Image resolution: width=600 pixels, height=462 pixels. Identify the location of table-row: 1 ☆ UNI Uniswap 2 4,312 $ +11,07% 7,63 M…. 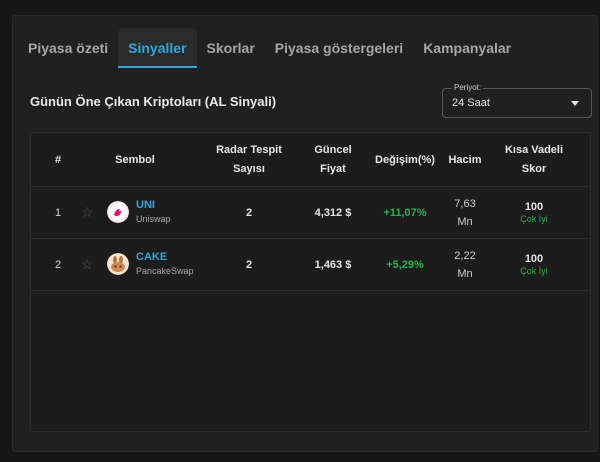
(310, 213).